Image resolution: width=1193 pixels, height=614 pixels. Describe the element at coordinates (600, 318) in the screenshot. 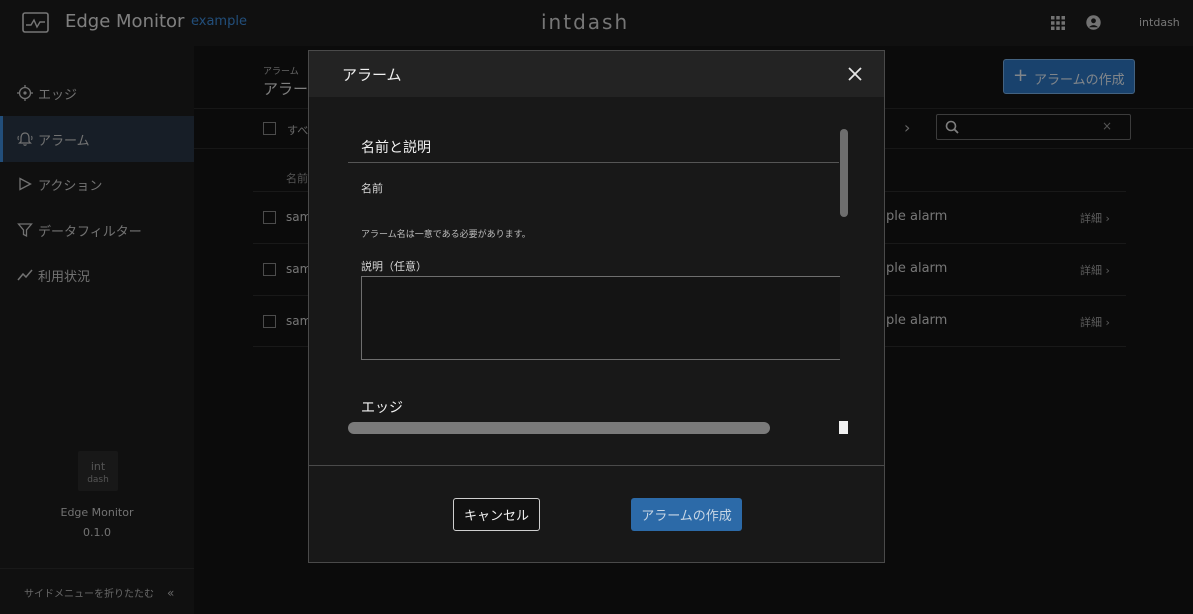

I see `alarm-description-input` at that location.